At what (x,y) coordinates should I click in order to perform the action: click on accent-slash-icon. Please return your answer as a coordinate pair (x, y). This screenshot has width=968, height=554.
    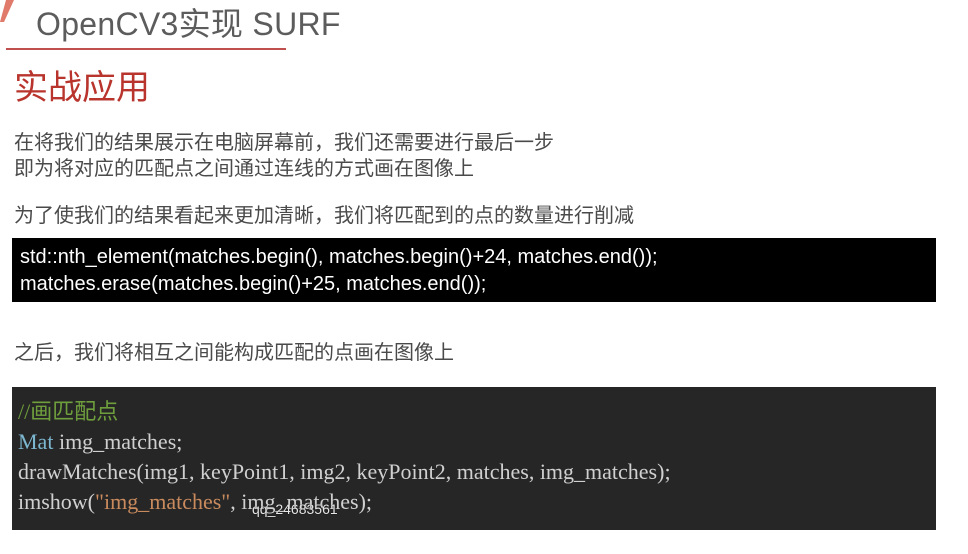
    Looking at the image, I should click on (7, 11).